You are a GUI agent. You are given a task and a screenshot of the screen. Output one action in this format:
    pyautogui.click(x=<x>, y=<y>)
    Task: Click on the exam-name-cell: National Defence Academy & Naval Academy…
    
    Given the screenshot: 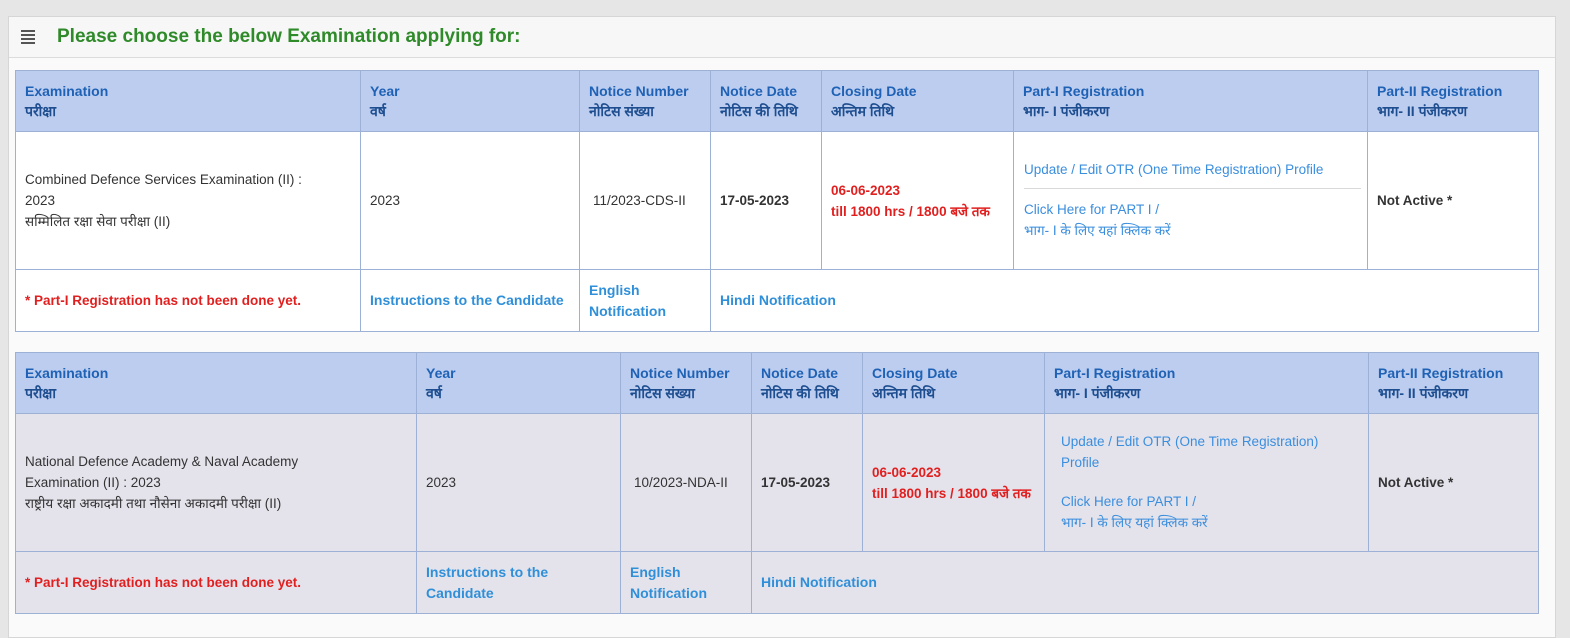 What is the action you would take?
    pyautogui.click(x=216, y=482)
    